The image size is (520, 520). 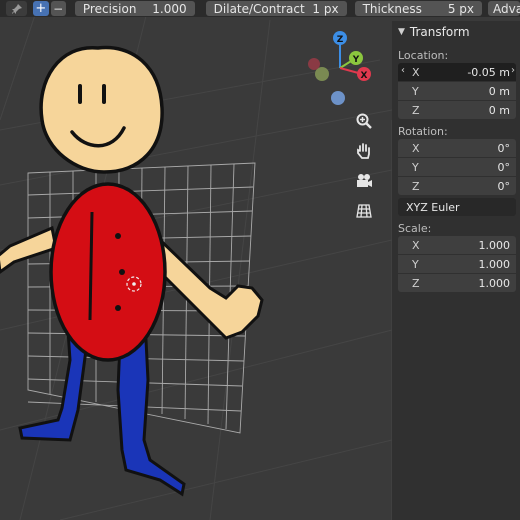 What do you see at coordinates (494, 245) in the screenshot?
I see `scale-x-value: 1.000` at bounding box center [494, 245].